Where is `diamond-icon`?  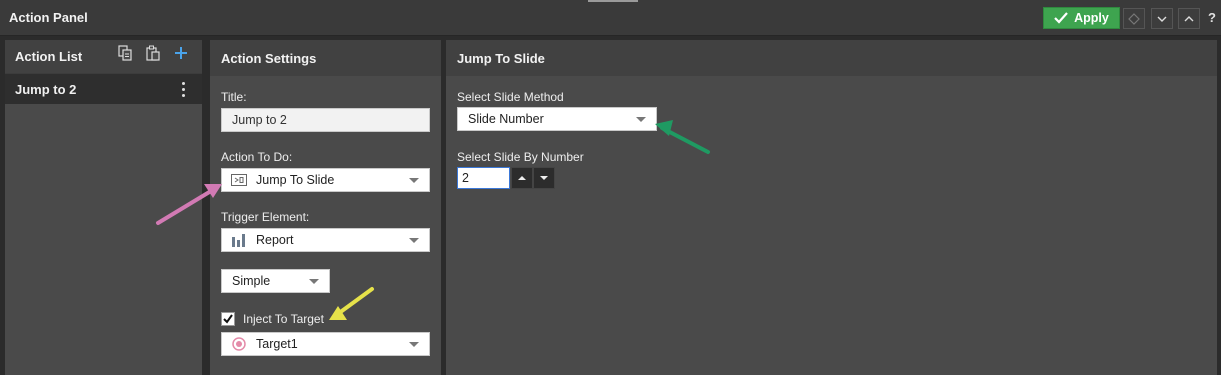 diamond-icon is located at coordinates (1134, 18).